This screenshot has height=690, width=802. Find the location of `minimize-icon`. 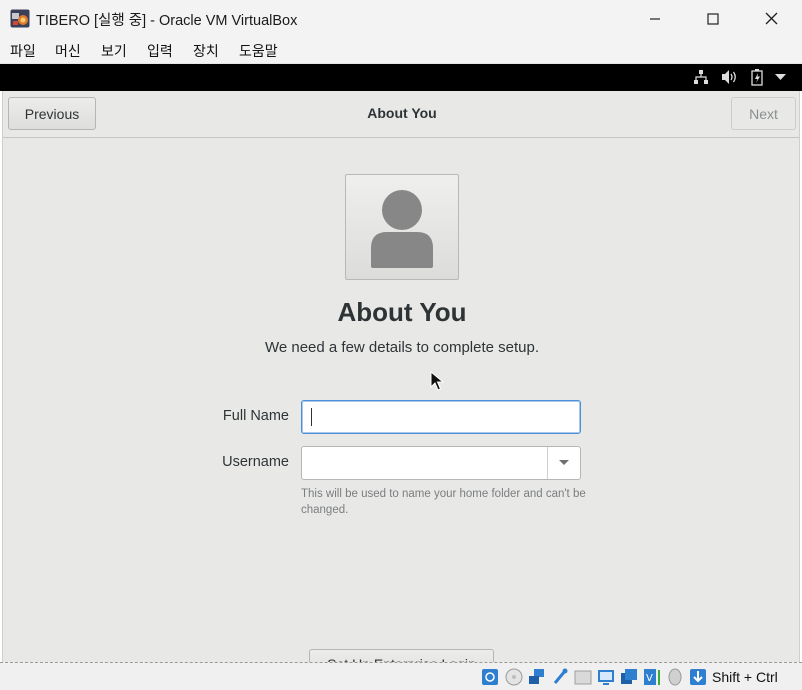

minimize-icon is located at coordinates (655, 18).